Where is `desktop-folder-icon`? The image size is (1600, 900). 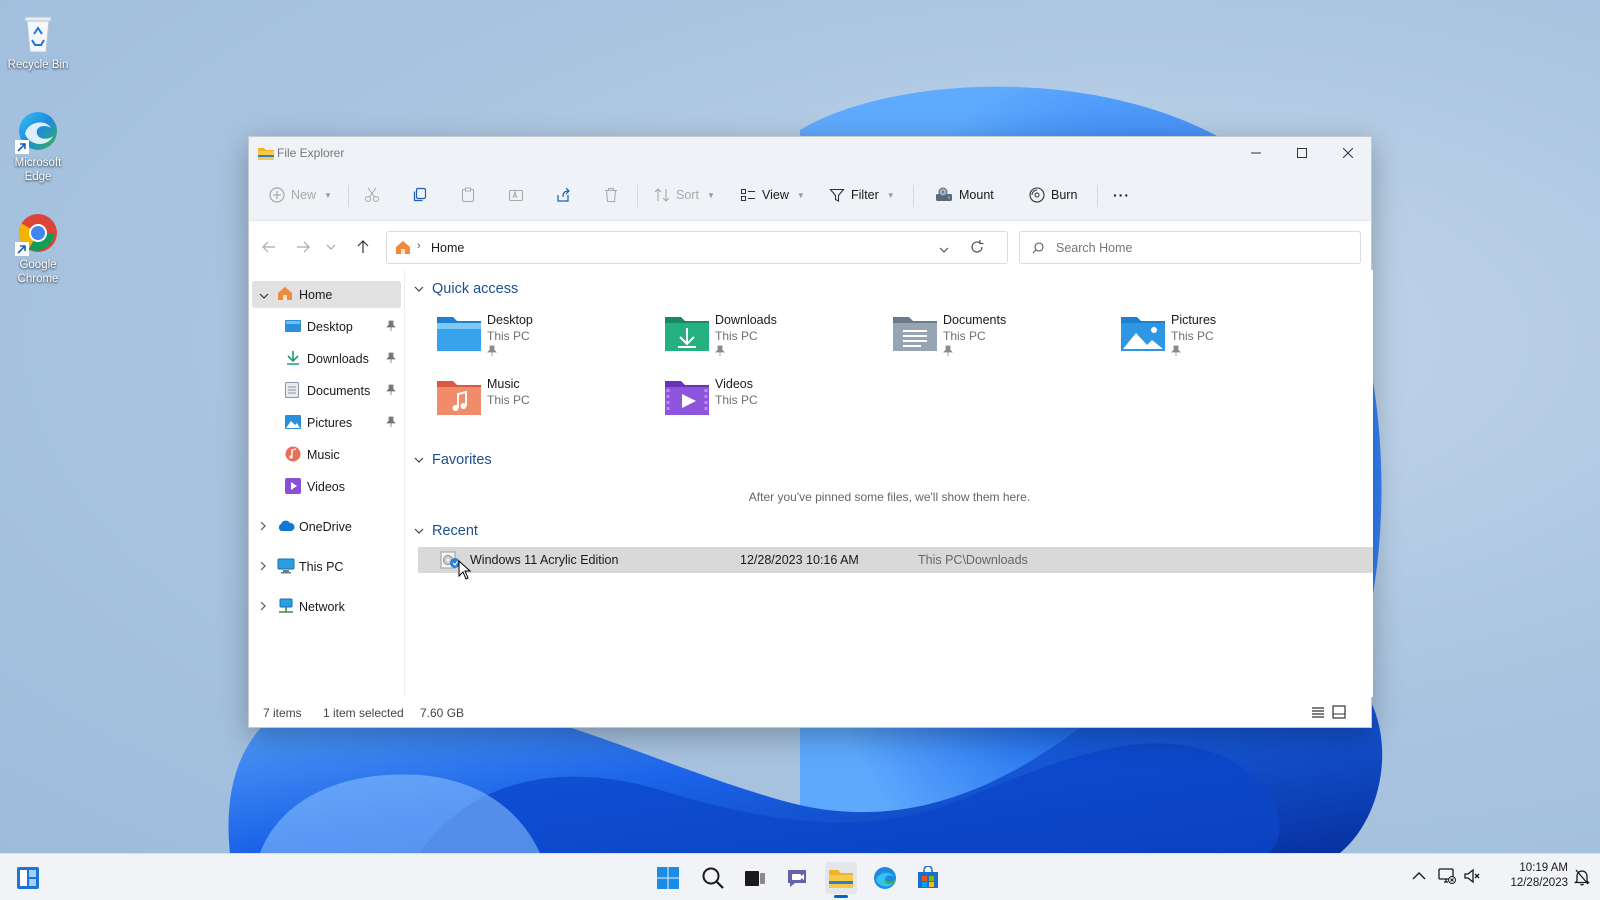
desktop-folder-icon is located at coordinates (459, 333).